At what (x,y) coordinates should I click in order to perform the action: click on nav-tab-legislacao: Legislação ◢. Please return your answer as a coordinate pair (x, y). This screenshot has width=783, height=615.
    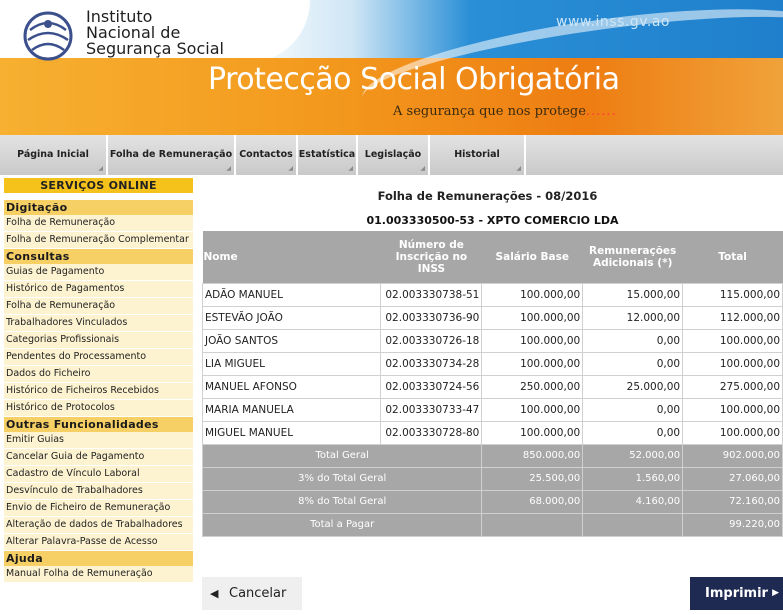
    Looking at the image, I should click on (394, 155).